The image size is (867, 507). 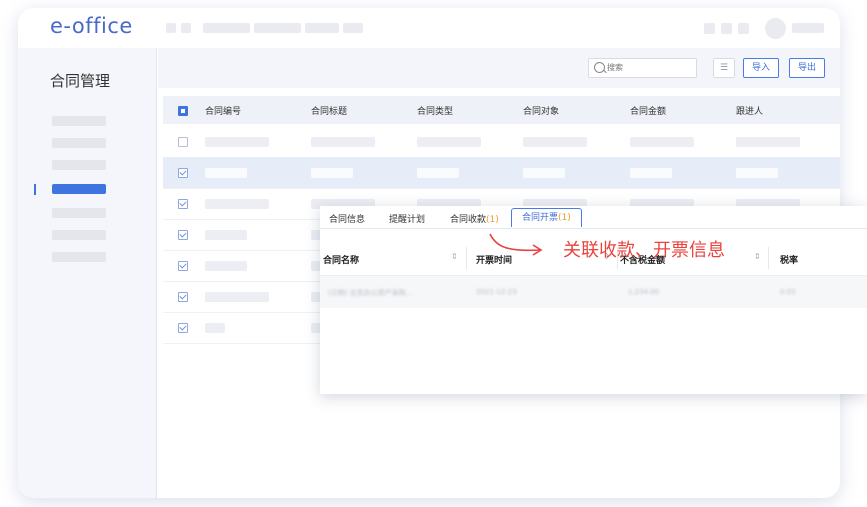 I want to click on tab-label: 提醒计划, so click(x=407, y=220).